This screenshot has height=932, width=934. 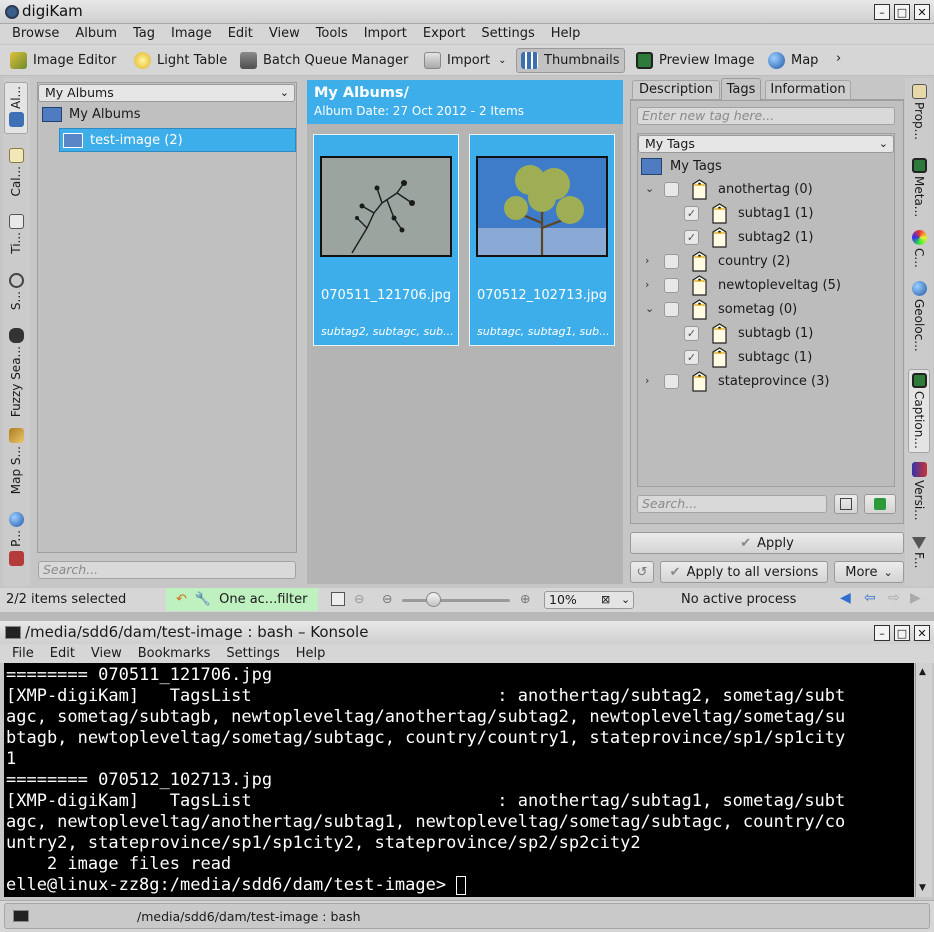 I want to click on konsole-menu-settings: Settings, so click(x=252, y=652).